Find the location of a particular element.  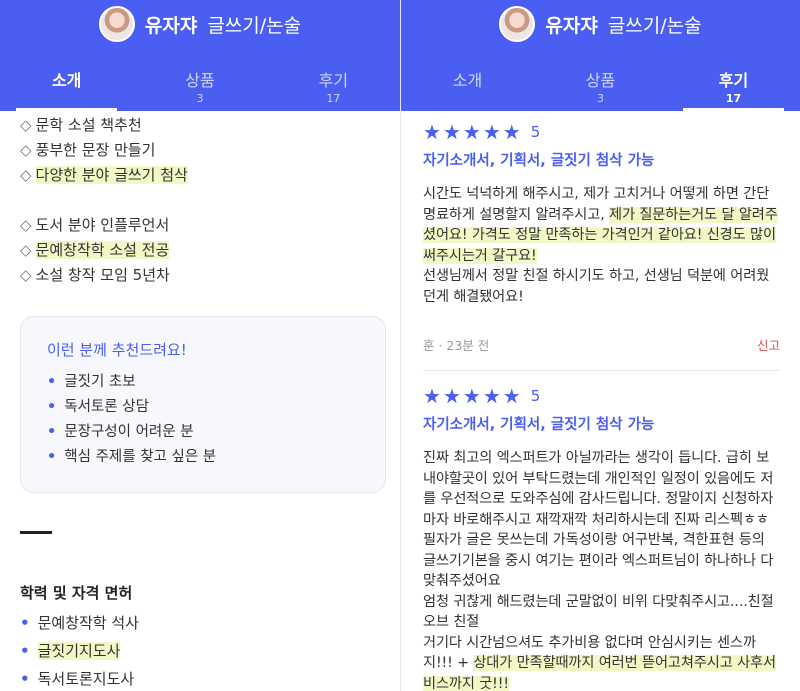

certs-list: • 문예창작학 석사 • 글짓기지도사 • 독서토론지도사 is located at coordinates (200, 650).